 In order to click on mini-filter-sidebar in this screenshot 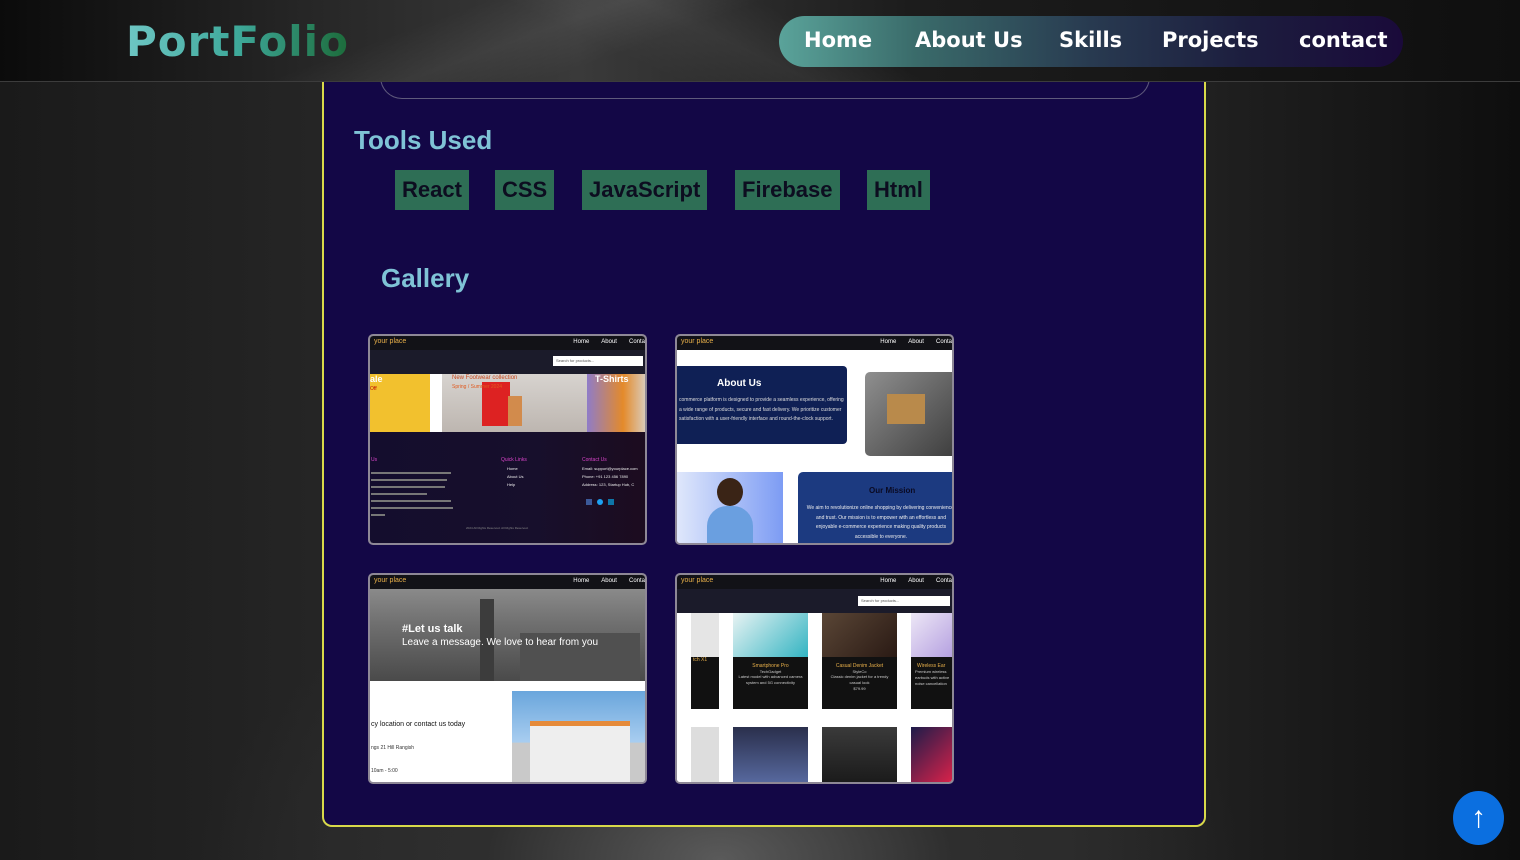, I will do `click(684, 697)`.